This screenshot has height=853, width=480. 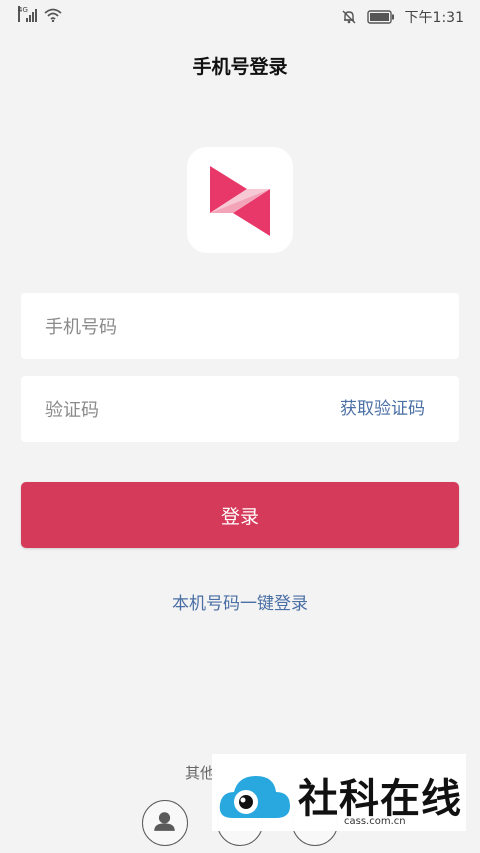 What do you see at coordinates (375, 821) in the screenshot?
I see `watermark-url: cass.com.cn` at bounding box center [375, 821].